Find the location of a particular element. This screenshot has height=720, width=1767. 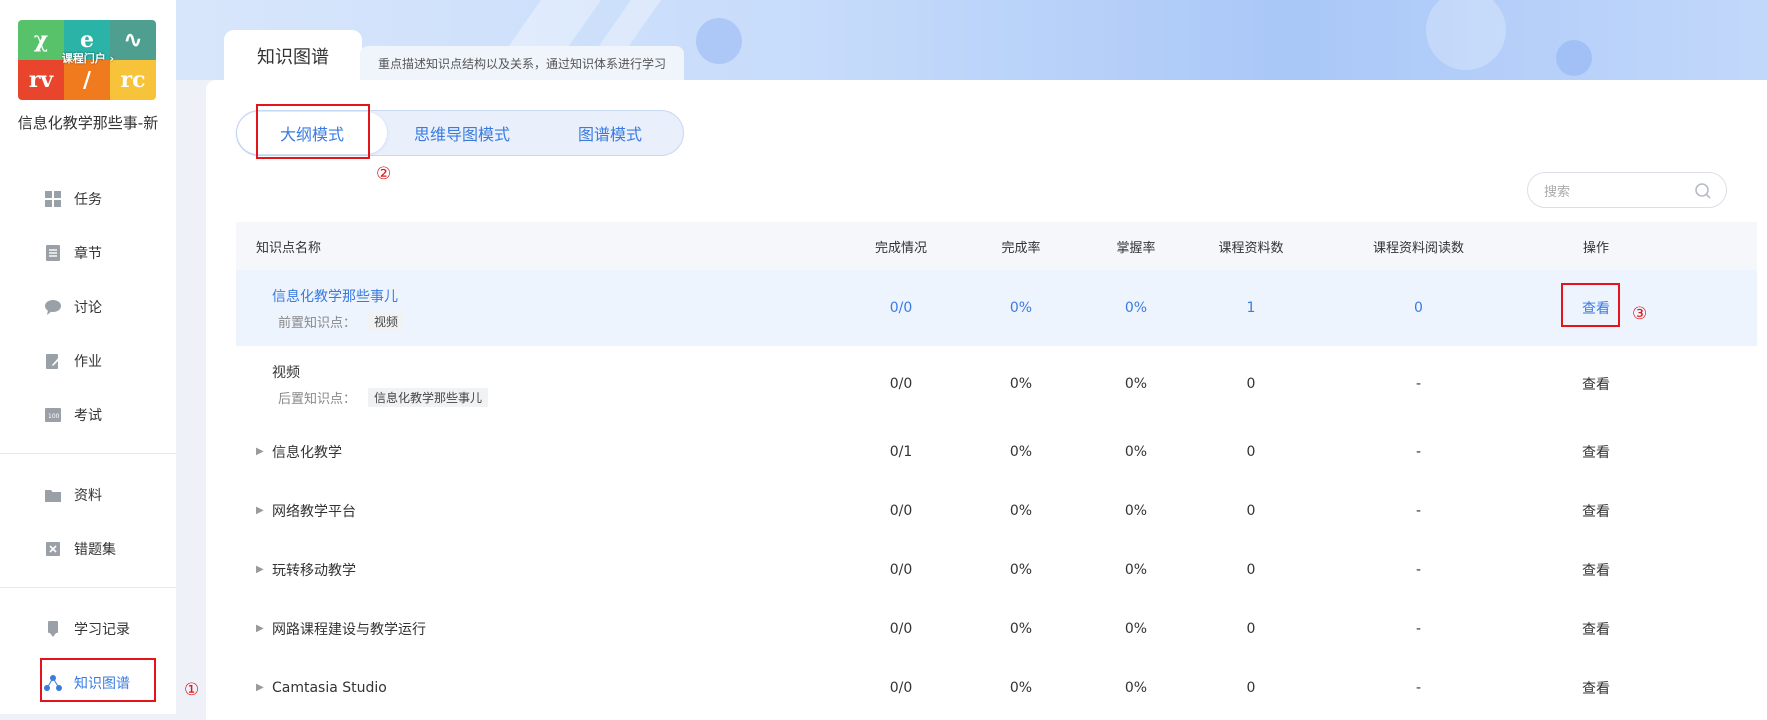

completion-cell: 0/1 is located at coordinates (901, 451).